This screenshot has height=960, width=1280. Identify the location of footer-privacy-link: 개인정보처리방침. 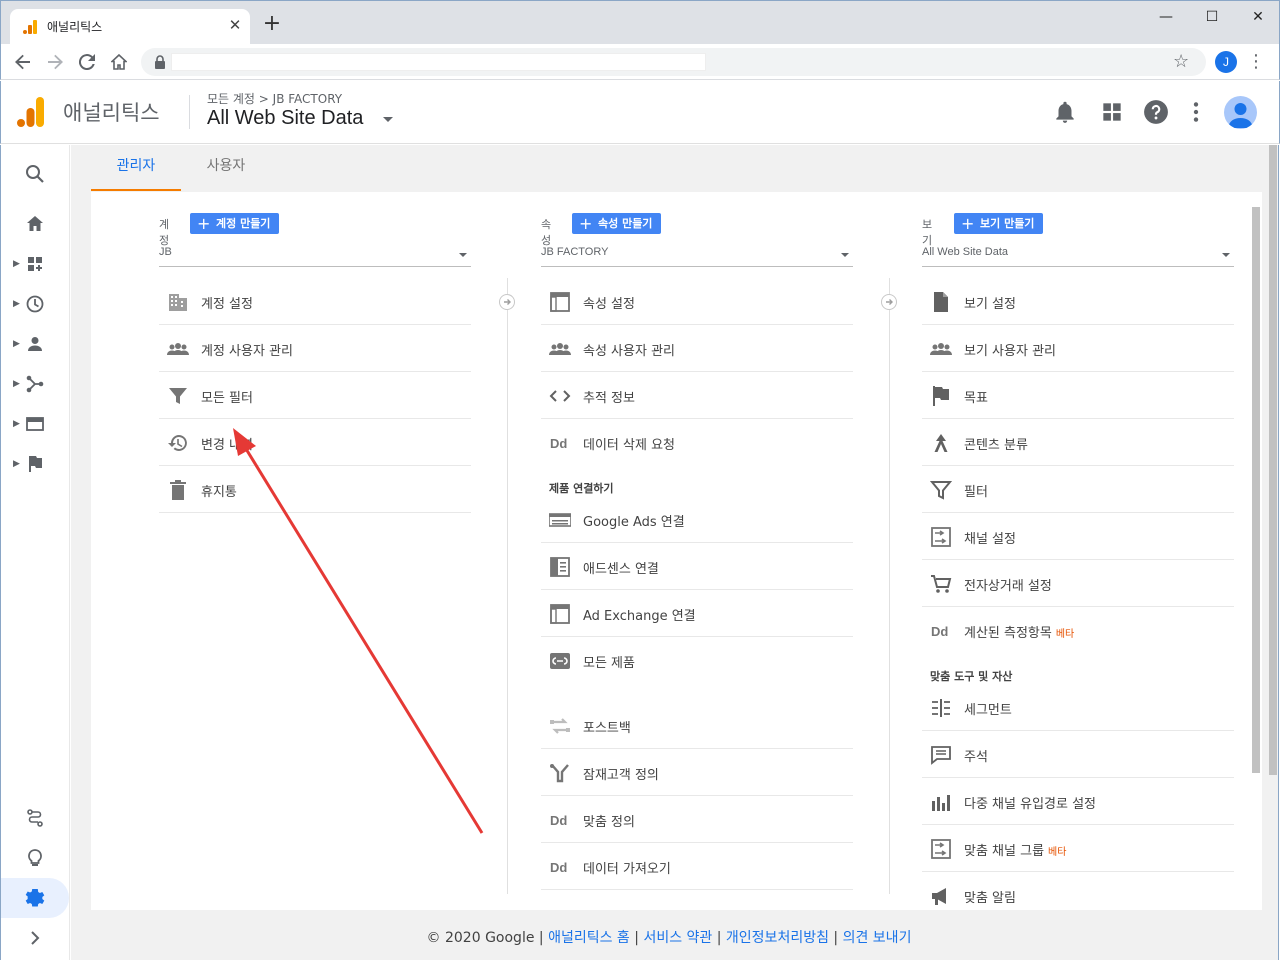
(777, 938).